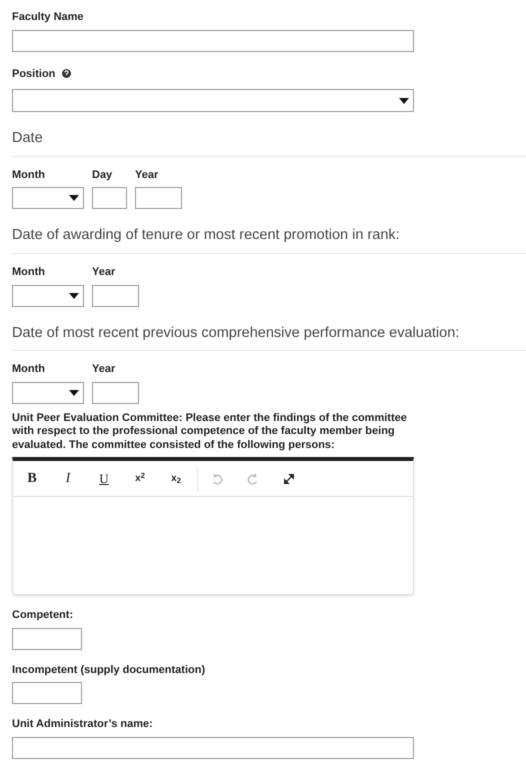  Describe the element at coordinates (28, 138) in the screenshot. I see `section-heading: Date` at that location.